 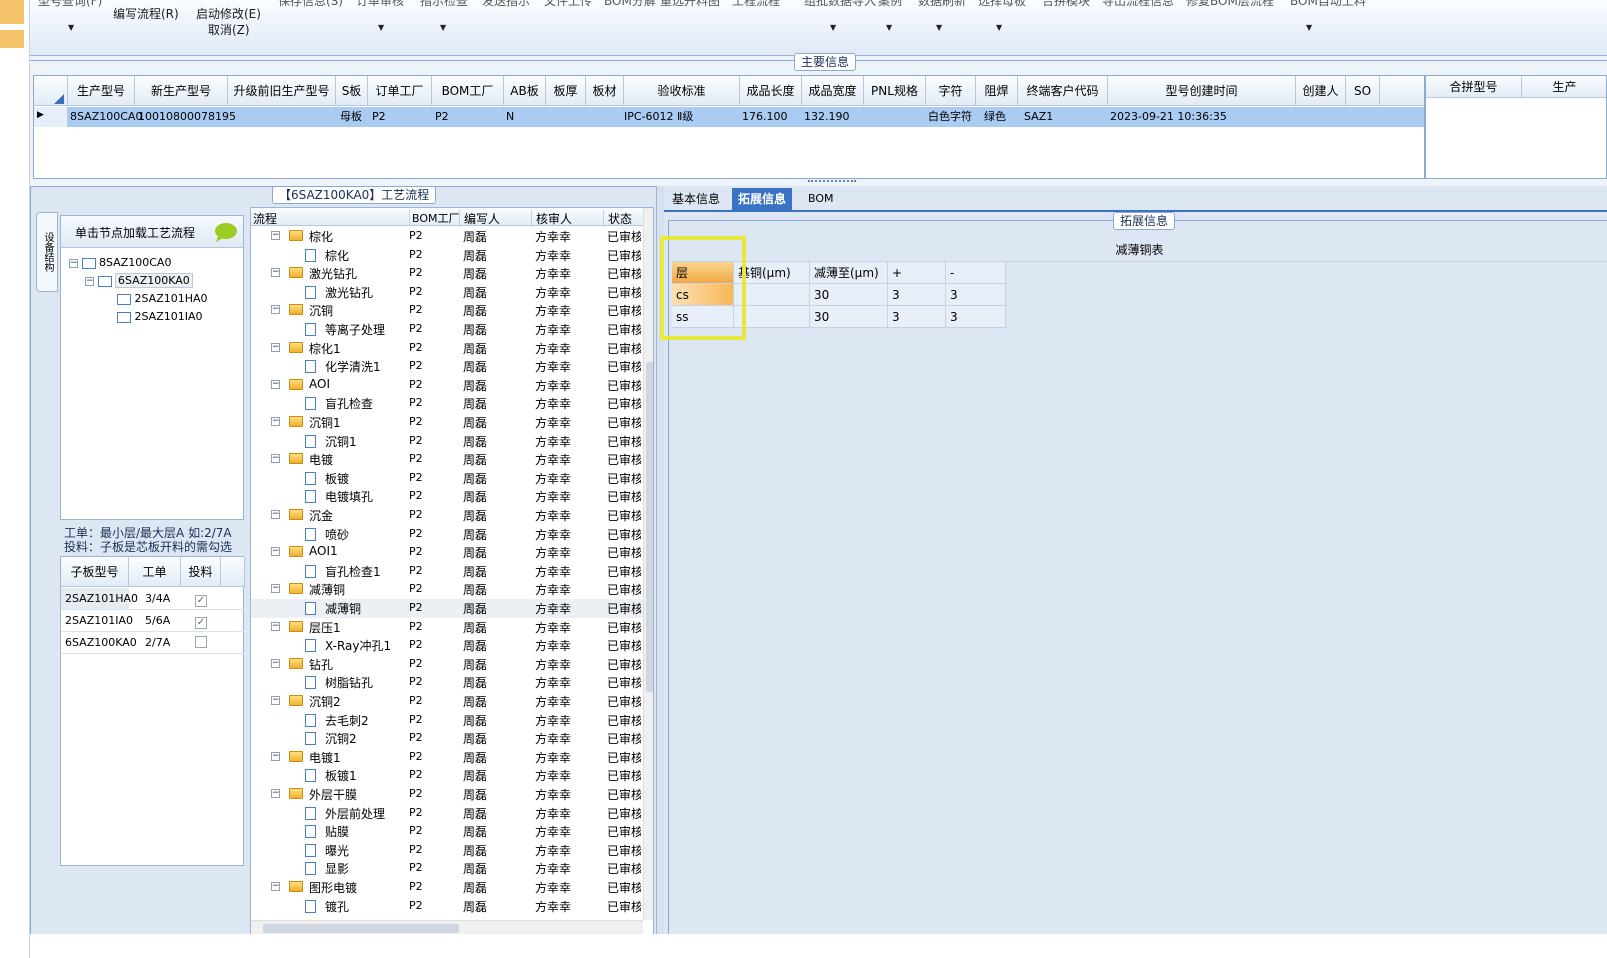 What do you see at coordinates (447, 850) in the screenshot?
I see `flow-row: 曝光 P2 周磊 方幸幸 已审核` at bounding box center [447, 850].